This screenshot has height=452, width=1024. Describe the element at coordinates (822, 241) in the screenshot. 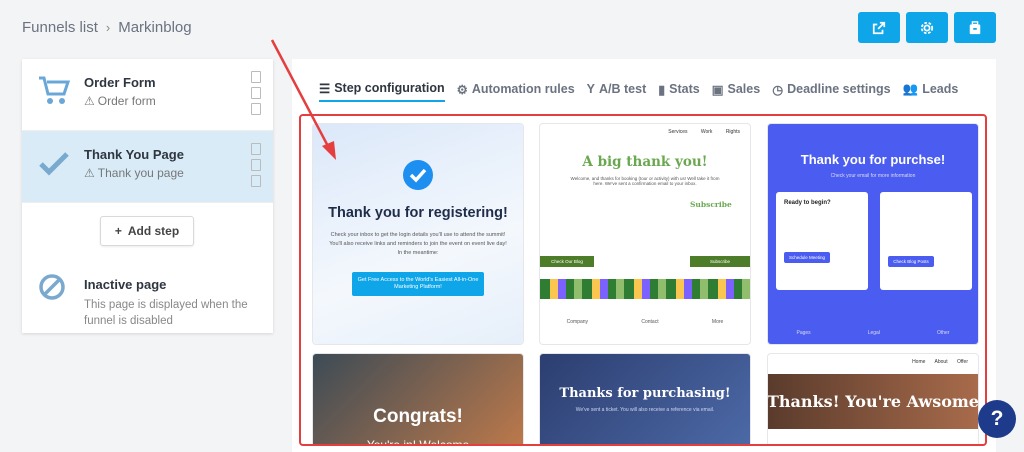

I see `template-box: Ready to begin? Schedule Meeting` at that location.